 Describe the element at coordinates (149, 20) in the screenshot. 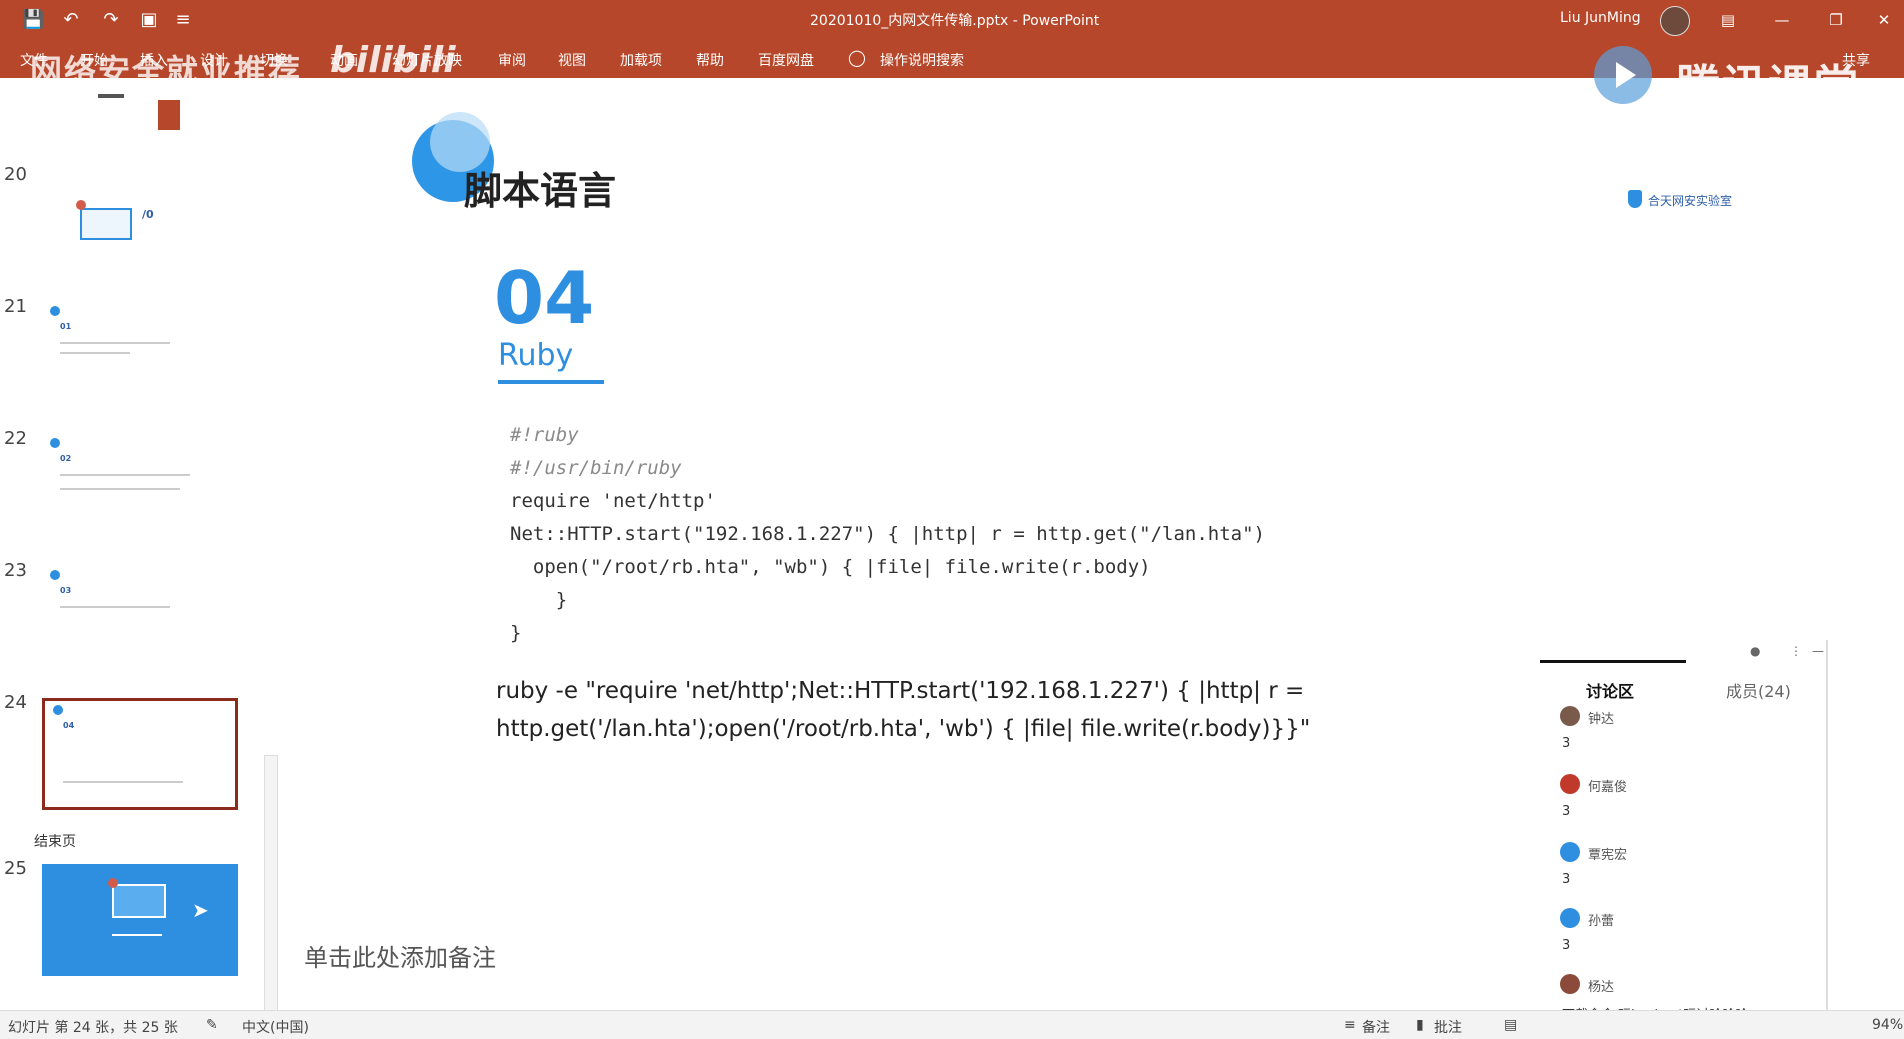

I see `present-icon: ▣` at that location.